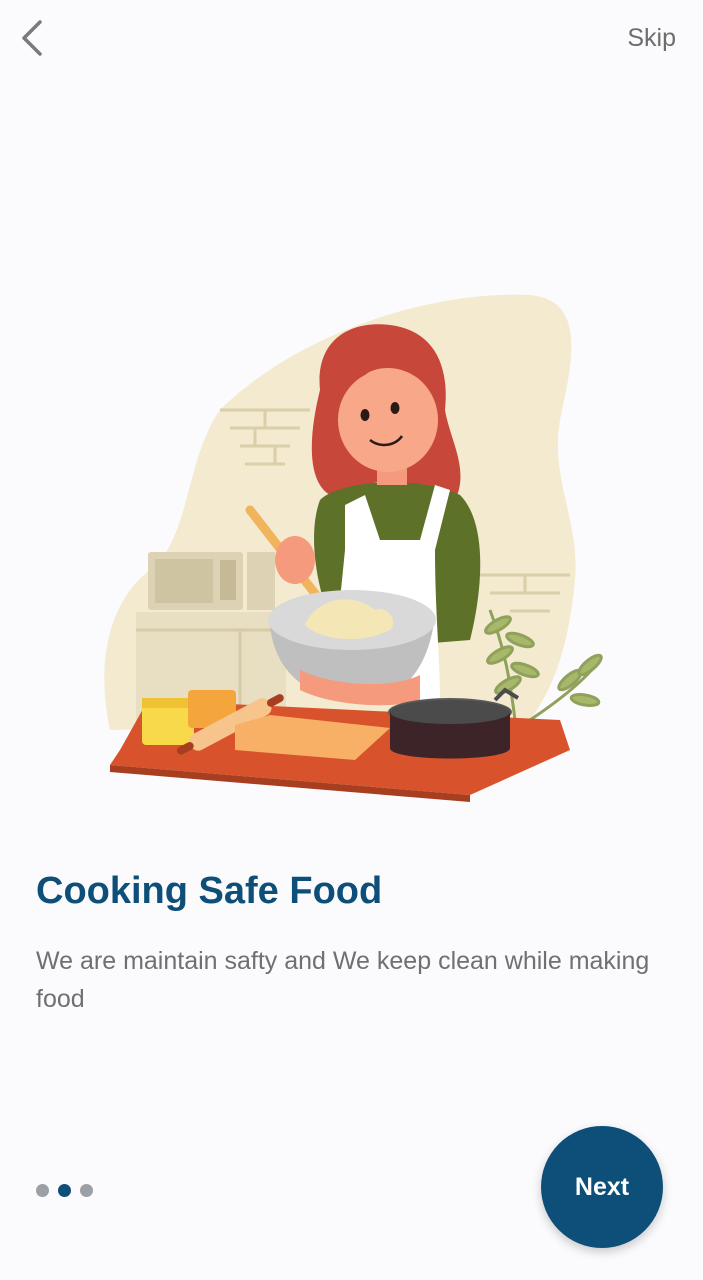 Image resolution: width=703 pixels, height=1280 pixels. I want to click on page-title: Cooking Safe Food, so click(209, 891).